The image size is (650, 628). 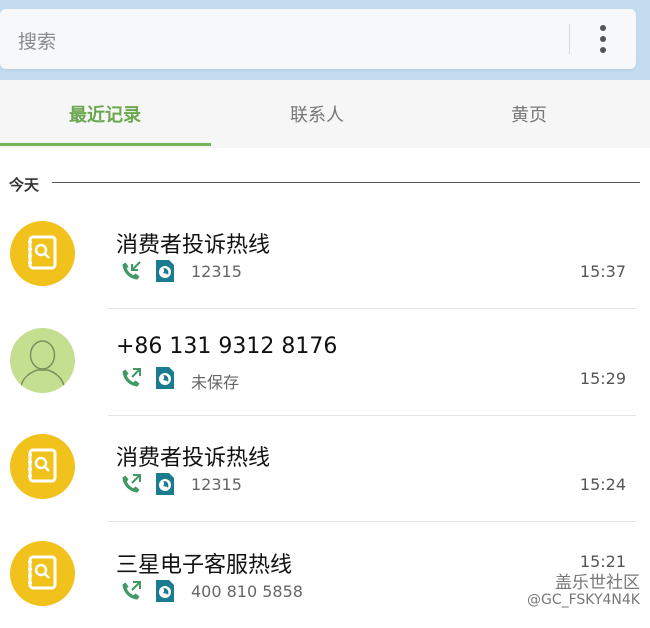 I want to click on call-time: 15:29, so click(x=602, y=378).